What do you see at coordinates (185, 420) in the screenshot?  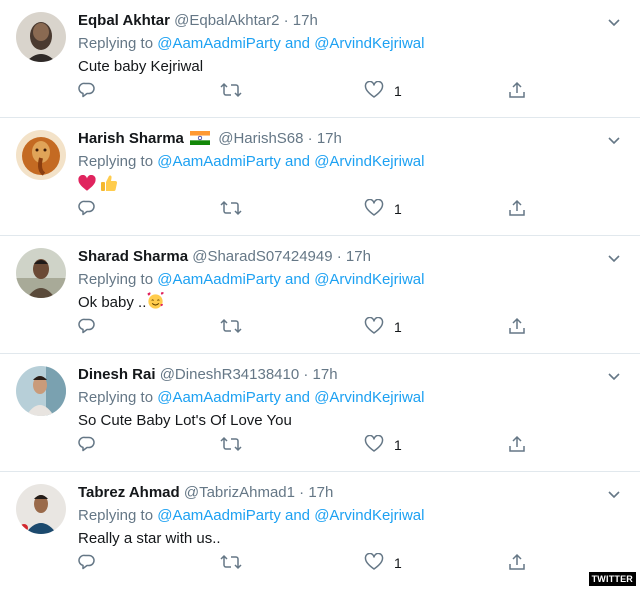 I see `tweet-text: So Cute Baby Lot's Of Love You` at bounding box center [185, 420].